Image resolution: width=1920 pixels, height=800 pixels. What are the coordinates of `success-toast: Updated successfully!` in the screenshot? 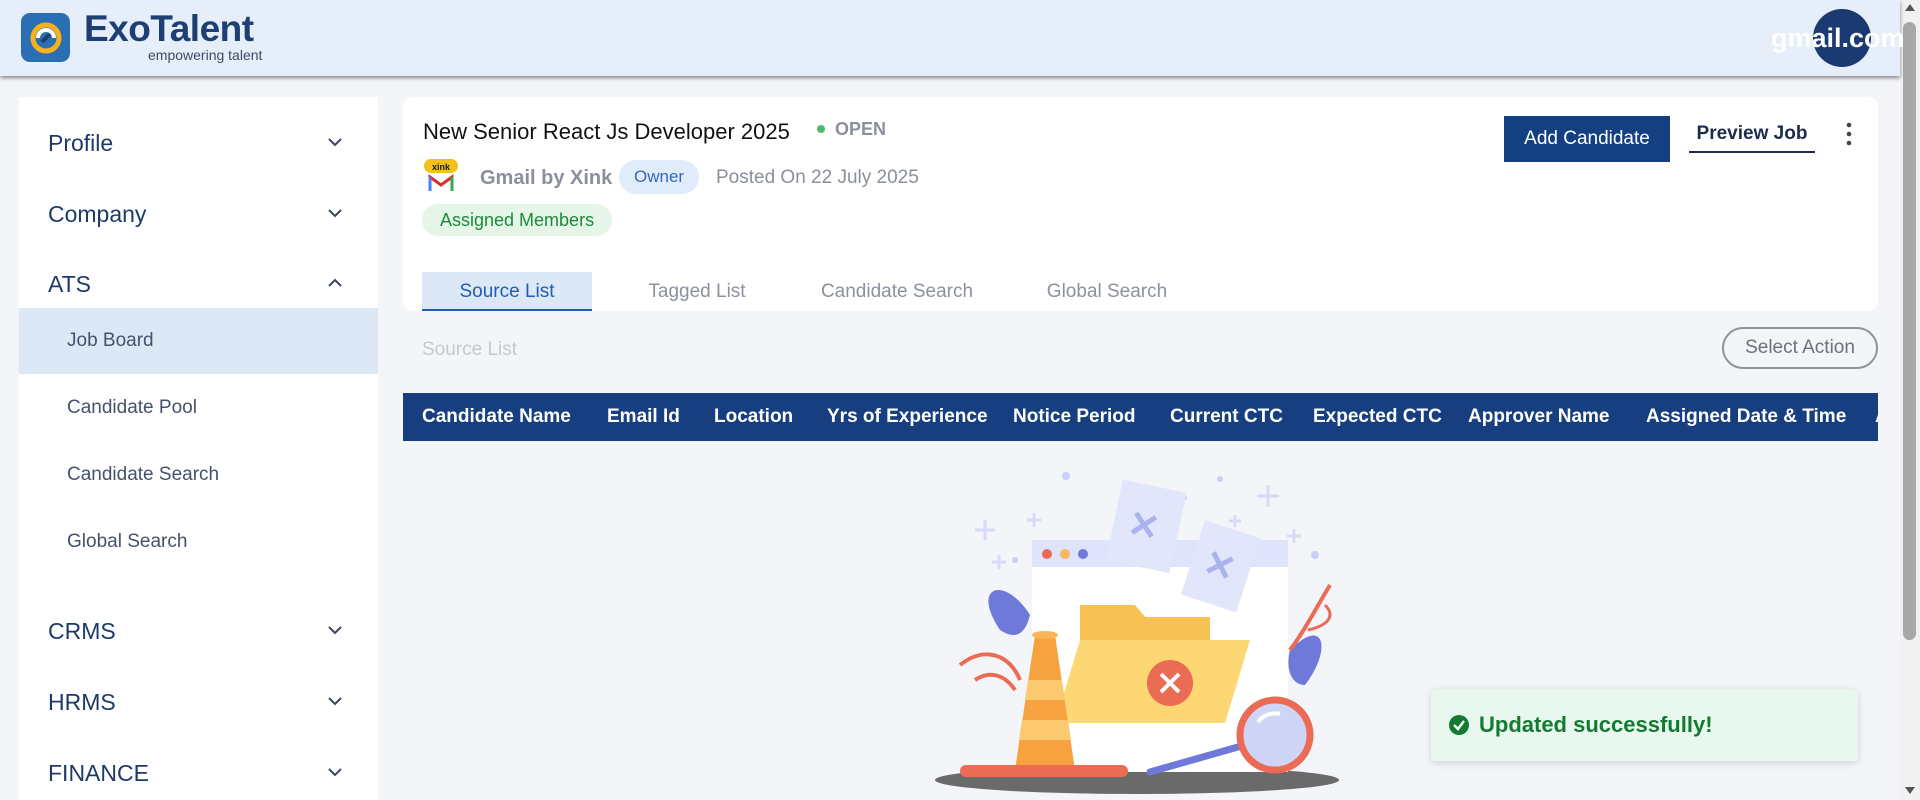 It's located at (1644, 725).